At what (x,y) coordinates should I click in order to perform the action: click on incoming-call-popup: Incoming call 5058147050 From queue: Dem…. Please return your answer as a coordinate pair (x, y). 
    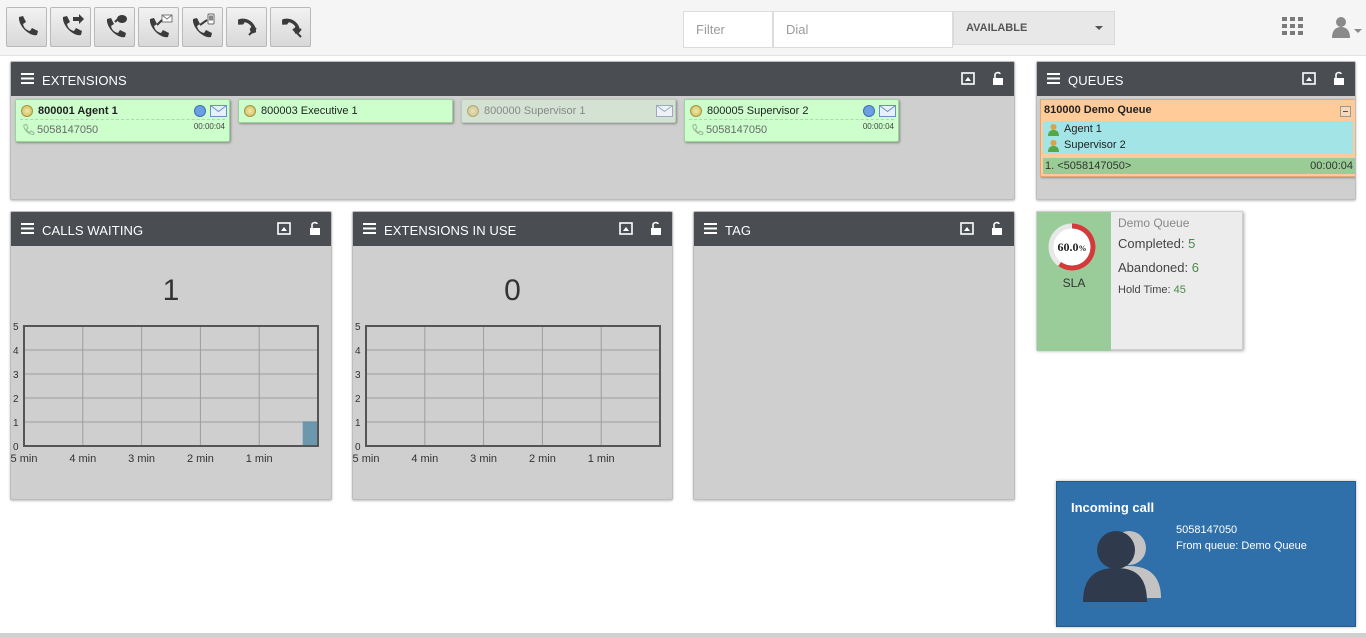
    Looking at the image, I should click on (1206, 554).